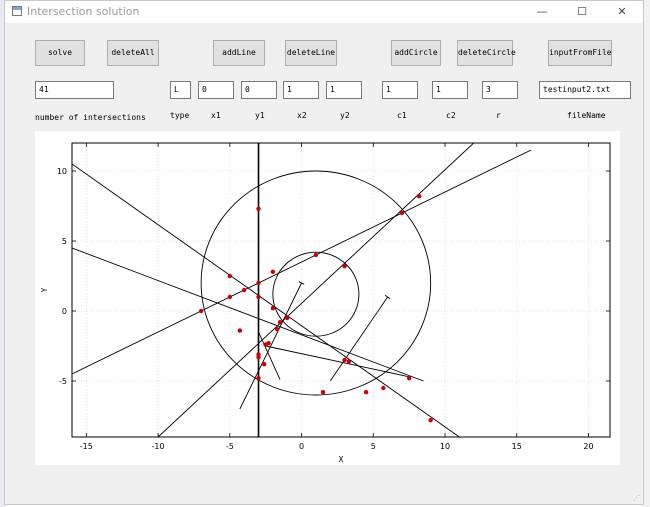  Describe the element at coordinates (400, 90) in the screenshot. I see `c1-field: 1` at that location.